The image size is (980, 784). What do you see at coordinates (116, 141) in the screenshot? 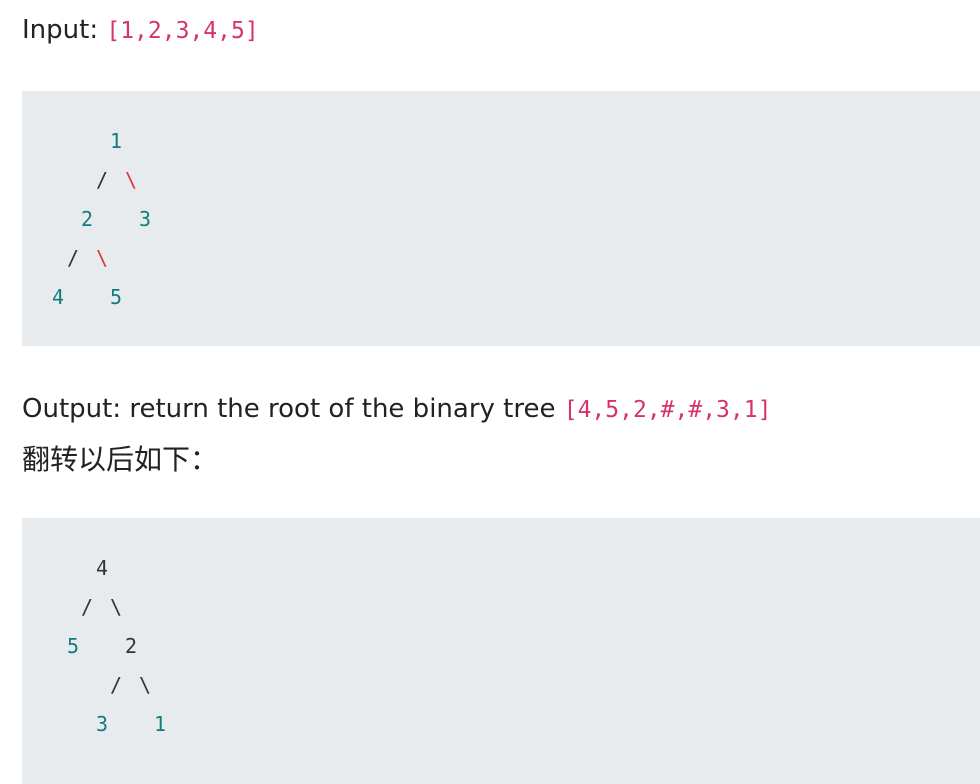
I see `tree-before-root: 1` at bounding box center [116, 141].